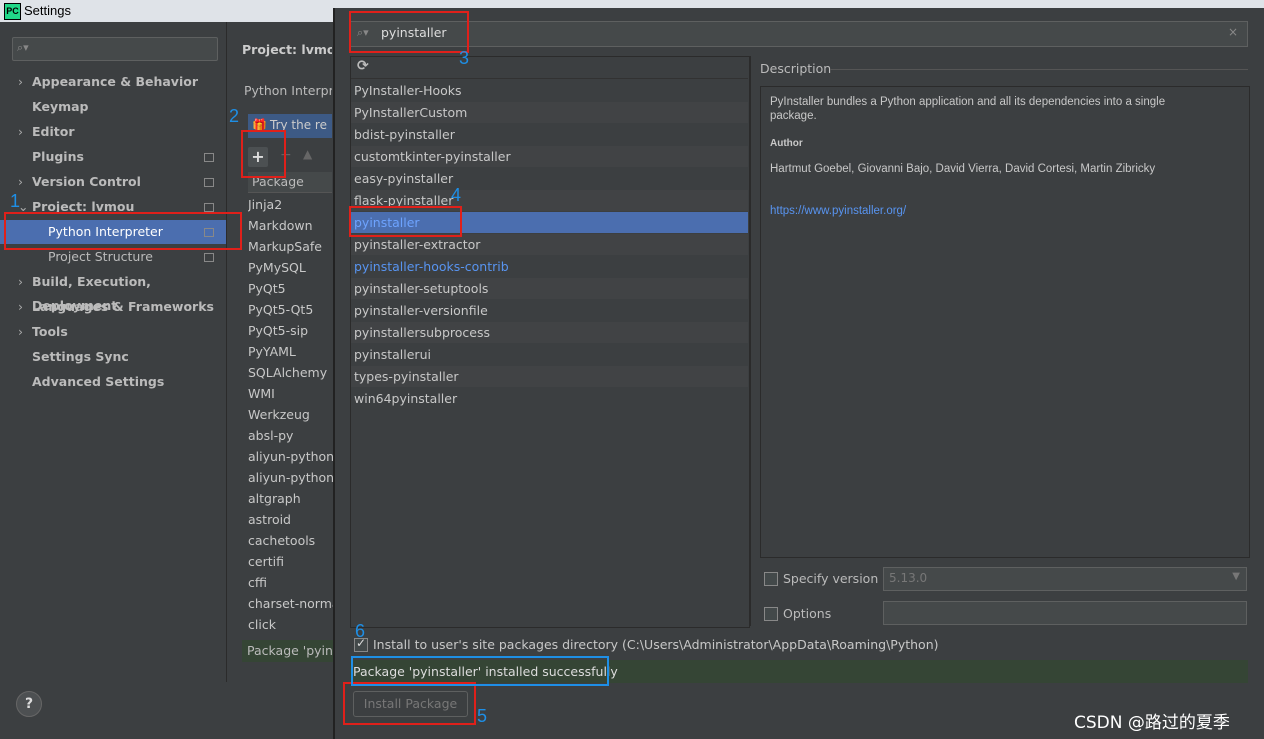  Describe the element at coordinates (796, 68) in the screenshot. I see `description-heading: Description` at that location.